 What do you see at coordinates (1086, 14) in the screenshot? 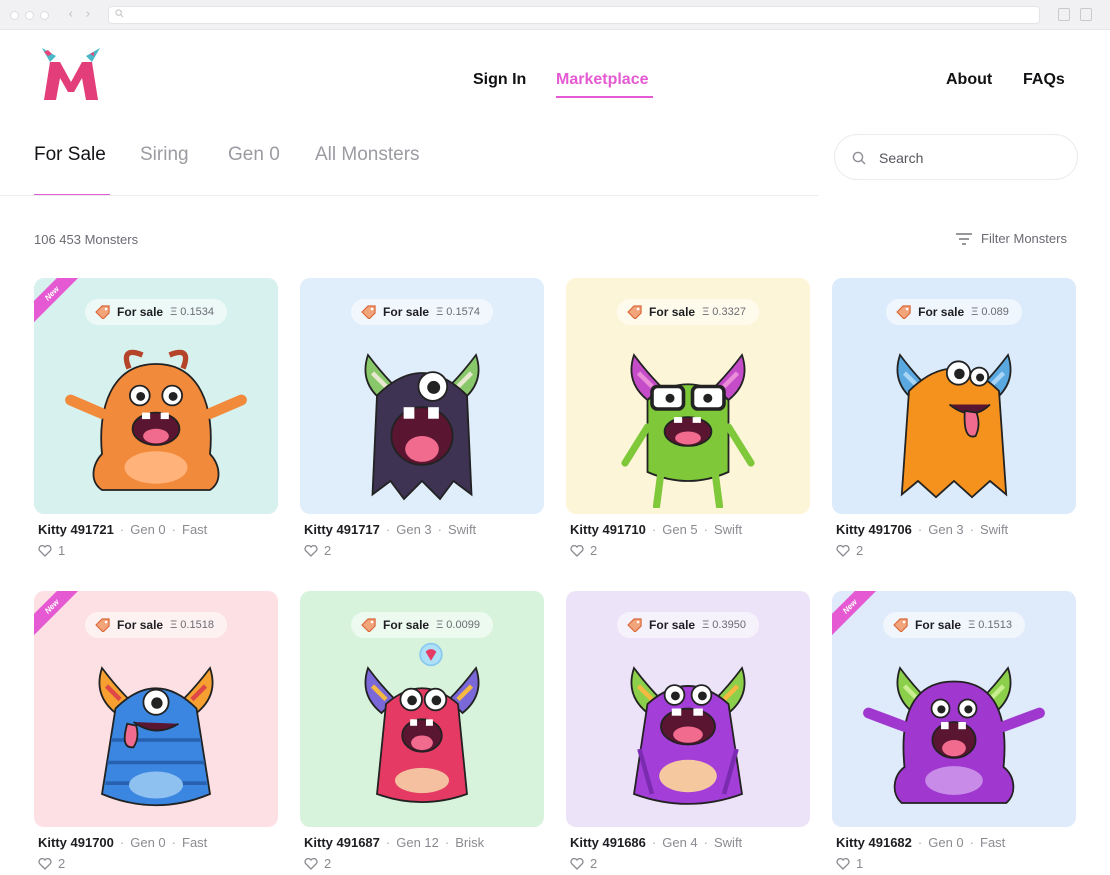
I see `tabs-icon` at bounding box center [1086, 14].